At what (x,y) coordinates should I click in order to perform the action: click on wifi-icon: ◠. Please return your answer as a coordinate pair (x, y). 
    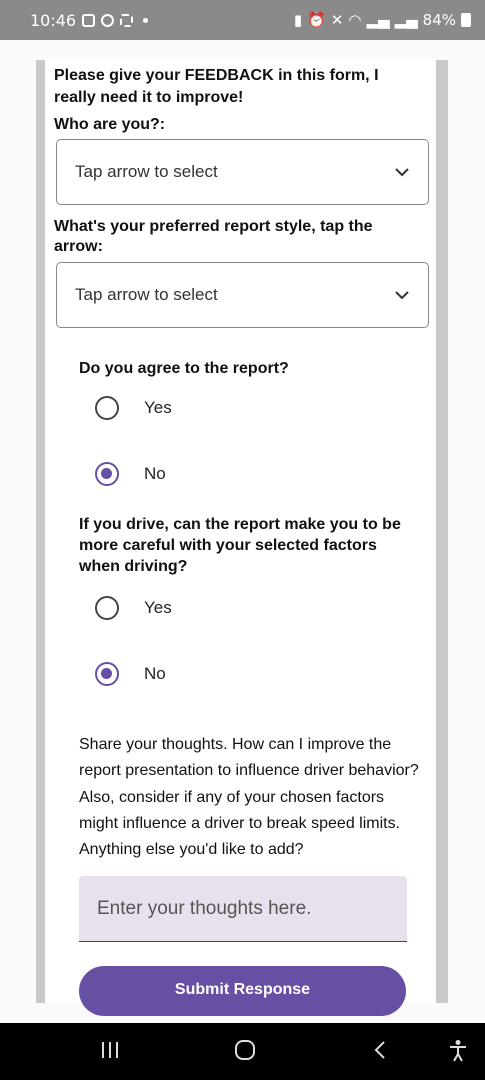
    Looking at the image, I should click on (355, 20).